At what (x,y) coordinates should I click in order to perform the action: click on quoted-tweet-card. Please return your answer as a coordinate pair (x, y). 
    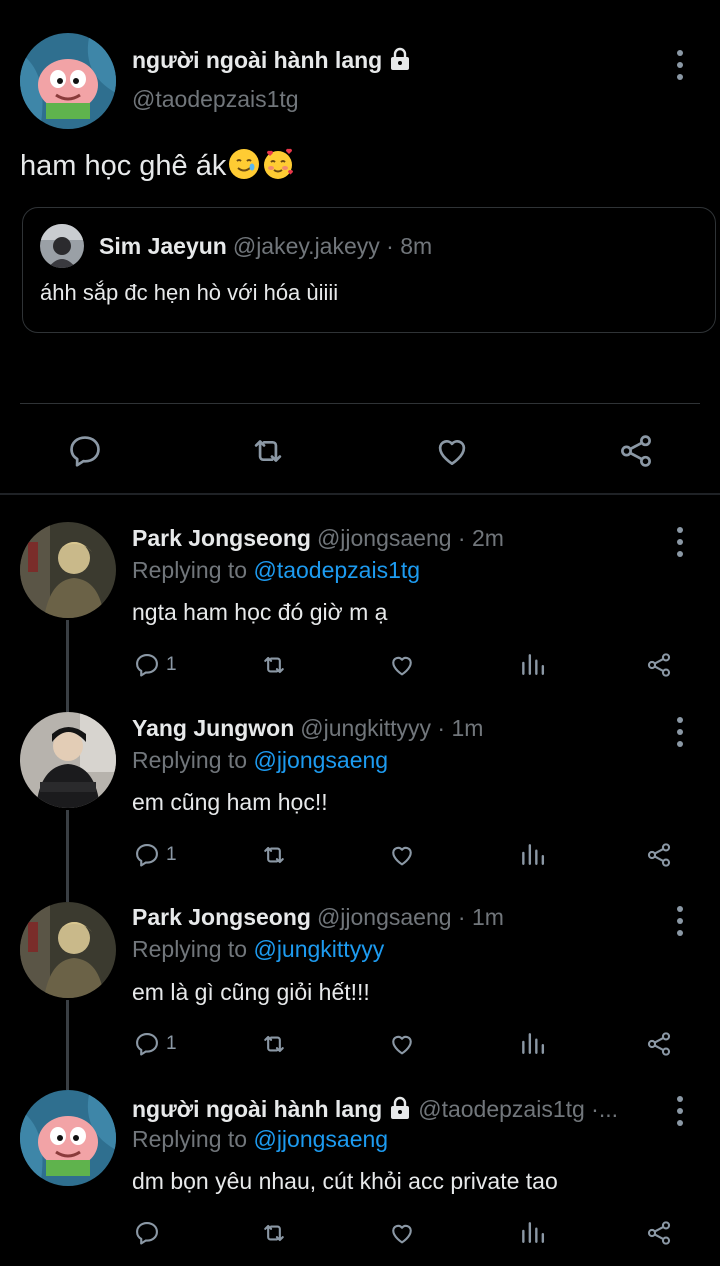
    Looking at the image, I should click on (369, 270).